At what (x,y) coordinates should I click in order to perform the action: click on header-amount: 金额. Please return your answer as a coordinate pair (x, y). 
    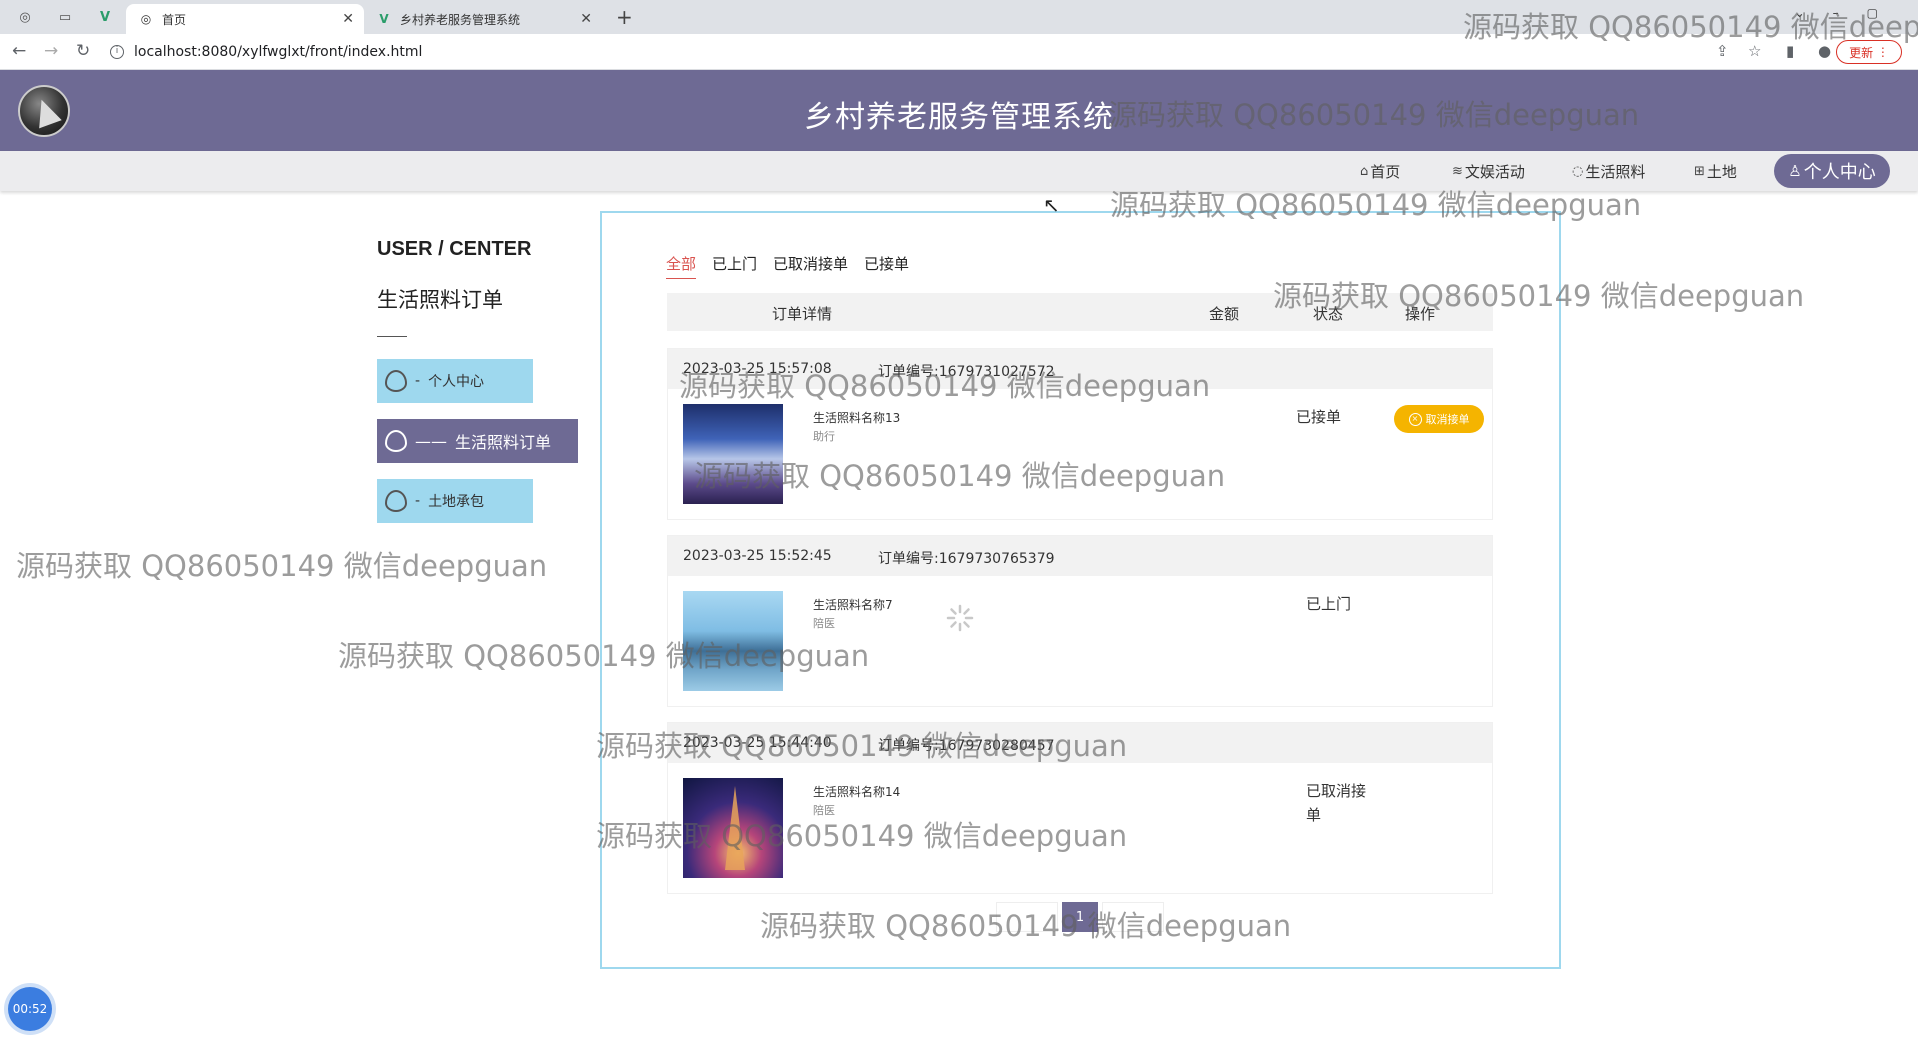
    Looking at the image, I should click on (1224, 314).